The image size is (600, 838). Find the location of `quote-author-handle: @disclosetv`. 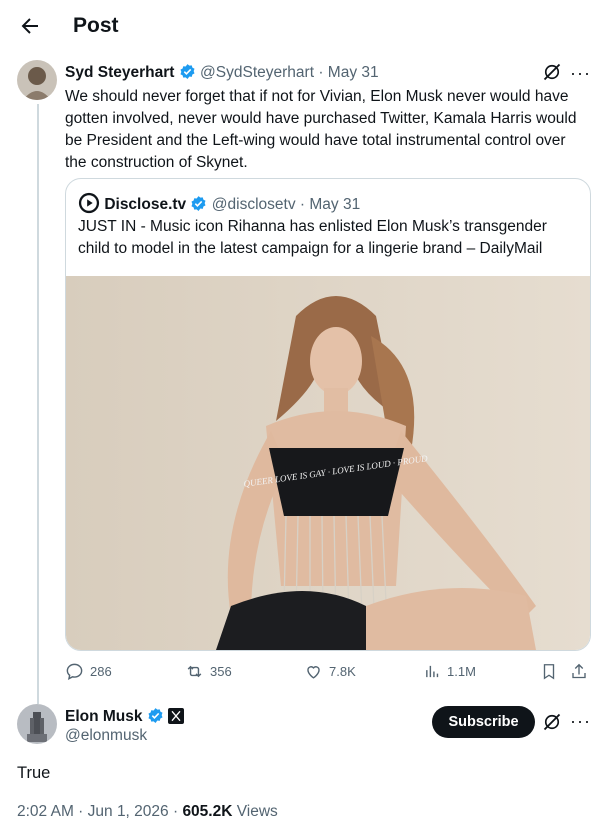

quote-author-handle: @disclosetv is located at coordinates (253, 204).